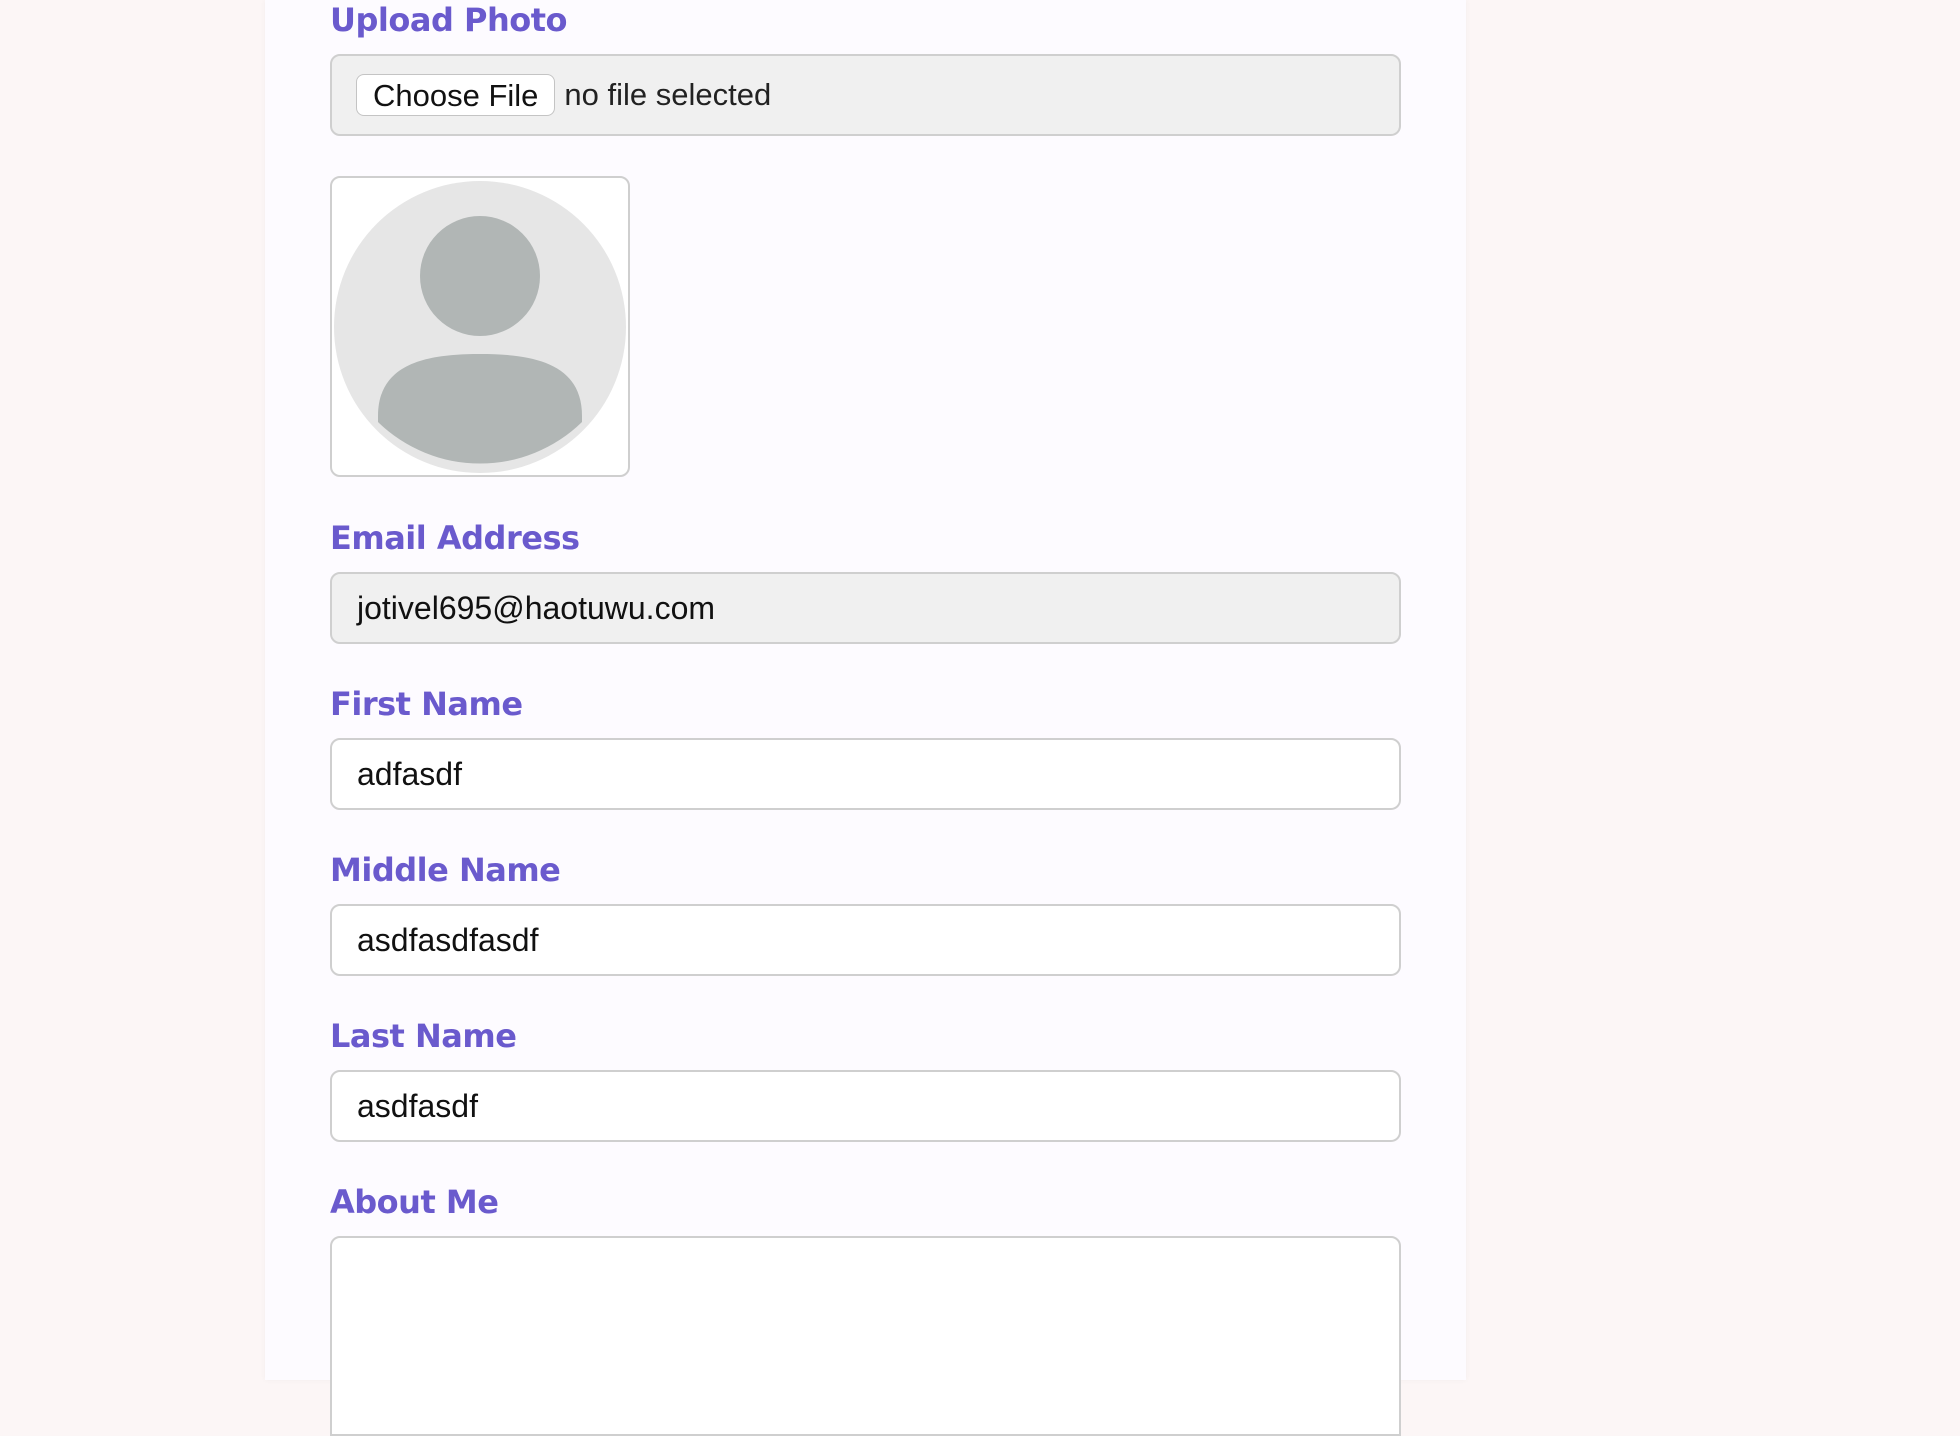  What do you see at coordinates (865, 940) in the screenshot?
I see `middle-name-input: asdfasdfasdf` at bounding box center [865, 940].